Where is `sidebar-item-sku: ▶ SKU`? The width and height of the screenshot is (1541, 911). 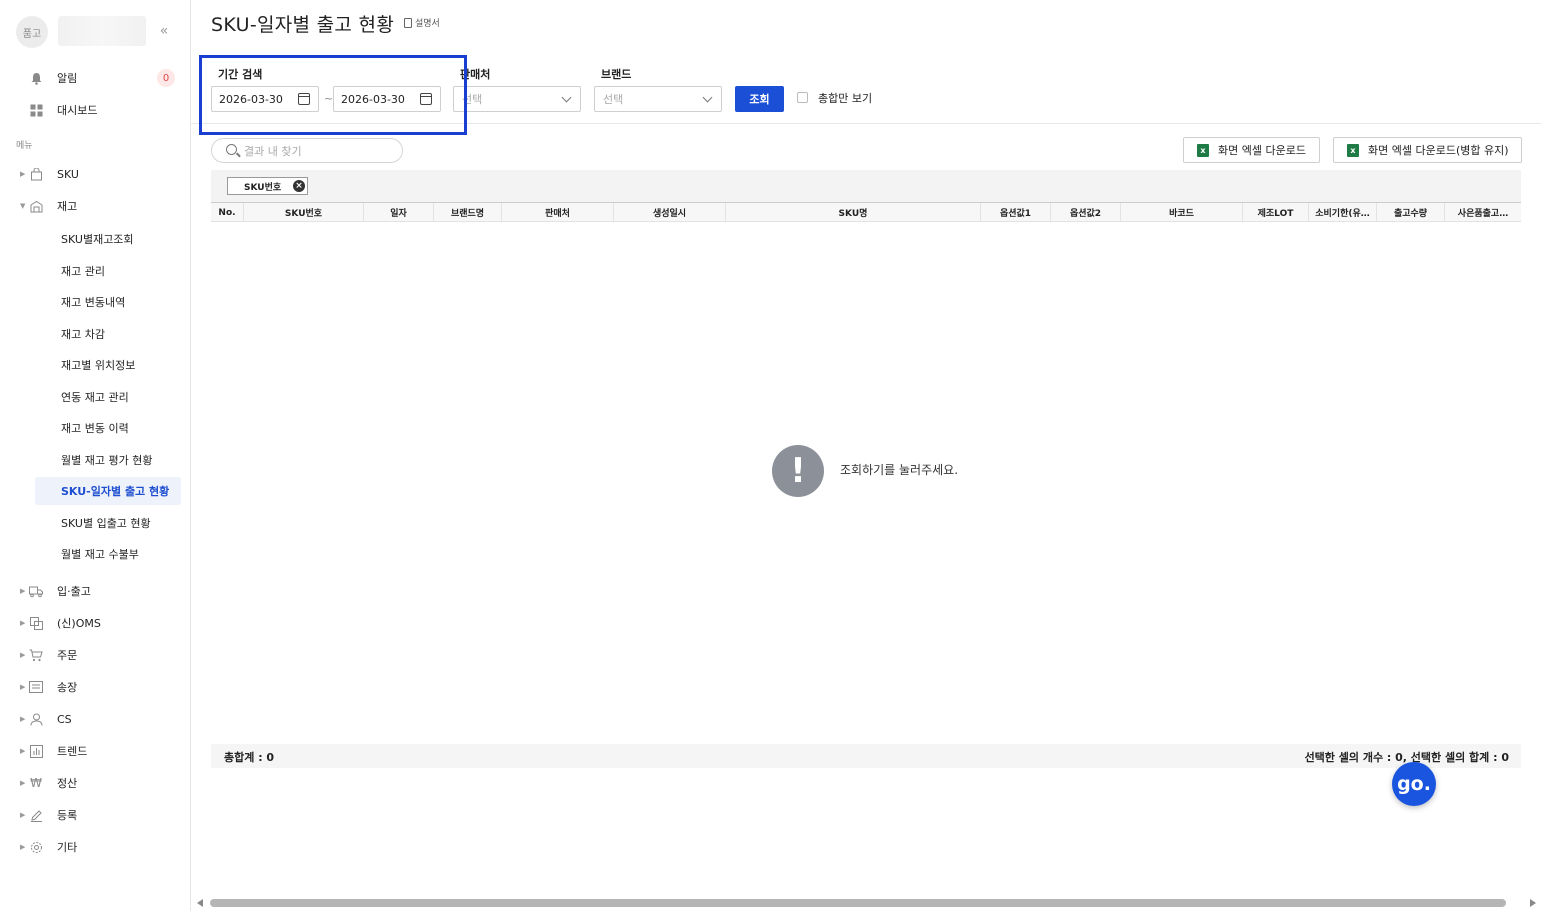 sidebar-item-sku: ▶ SKU is located at coordinates (95, 174).